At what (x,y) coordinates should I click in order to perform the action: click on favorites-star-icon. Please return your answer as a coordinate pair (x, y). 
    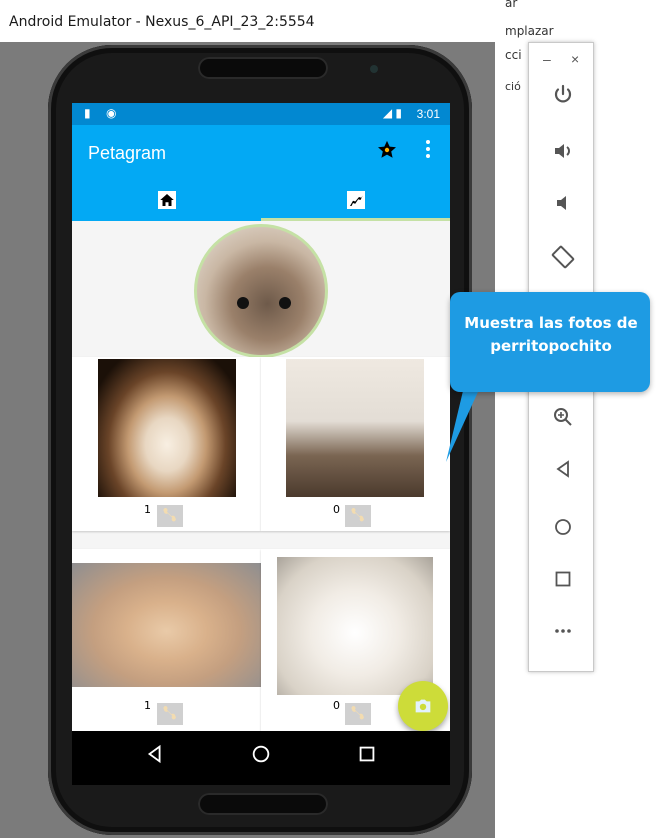
    Looking at the image, I should click on (387, 153).